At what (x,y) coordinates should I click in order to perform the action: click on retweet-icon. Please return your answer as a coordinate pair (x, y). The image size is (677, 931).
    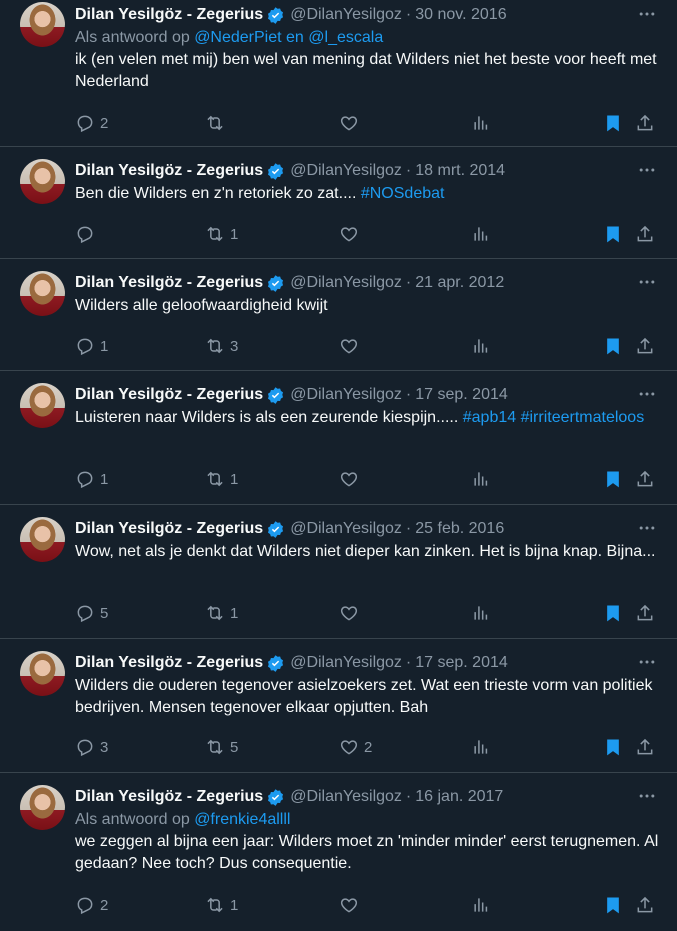
    Looking at the image, I should click on (215, 123).